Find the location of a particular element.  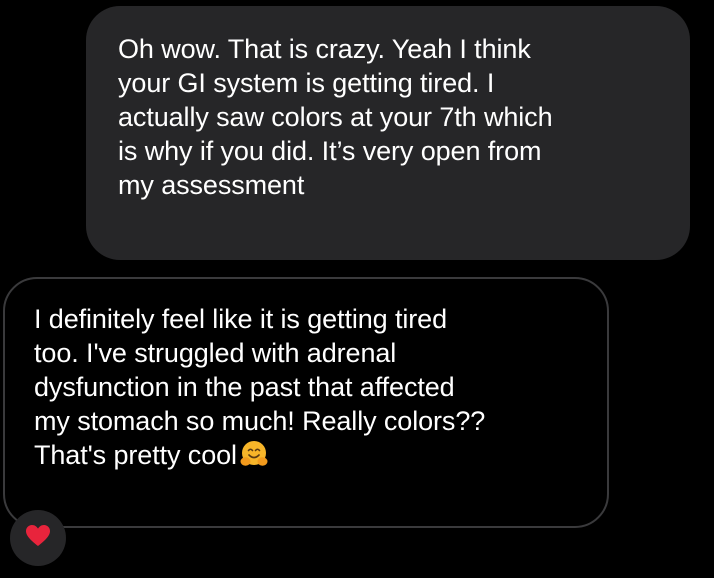

message-line: your GI system is getting tired. I is located at coordinates (306, 83).